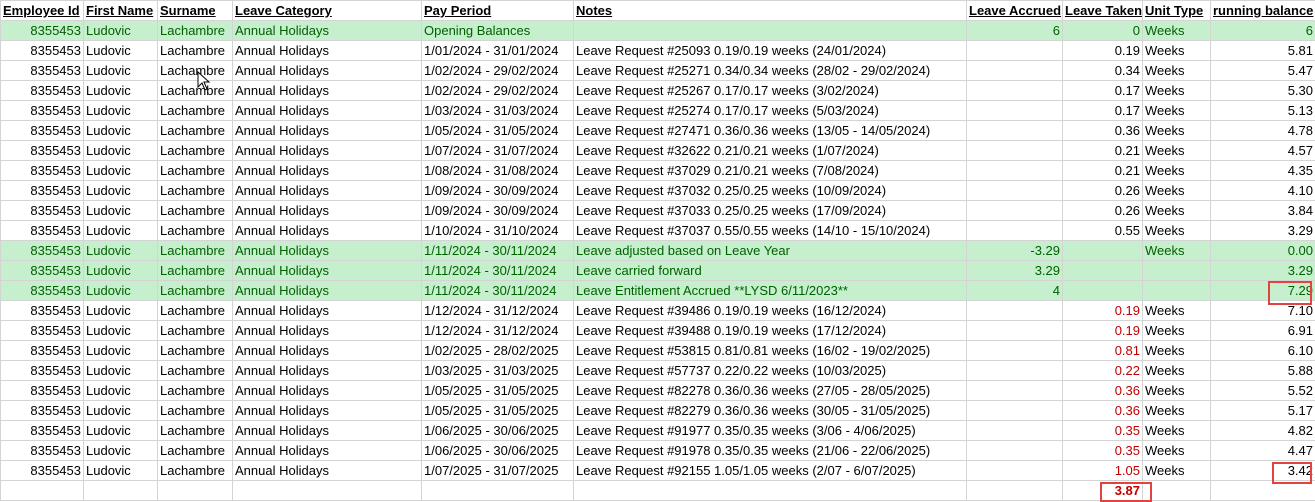 This screenshot has height=502, width=1315. Describe the element at coordinates (497, 130) in the screenshot. I see `cell-pay-period: 1/05/2024 - 31/05/2024` at that location.